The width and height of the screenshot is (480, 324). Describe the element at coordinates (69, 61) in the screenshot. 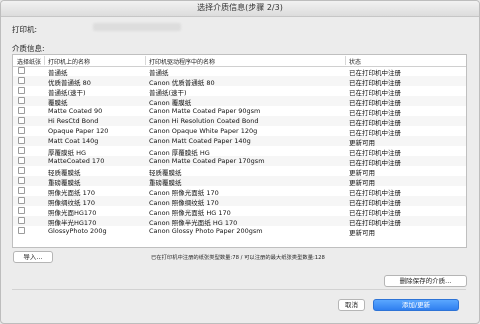

I see `header-printer-name: 打印机上的名称` at that location.